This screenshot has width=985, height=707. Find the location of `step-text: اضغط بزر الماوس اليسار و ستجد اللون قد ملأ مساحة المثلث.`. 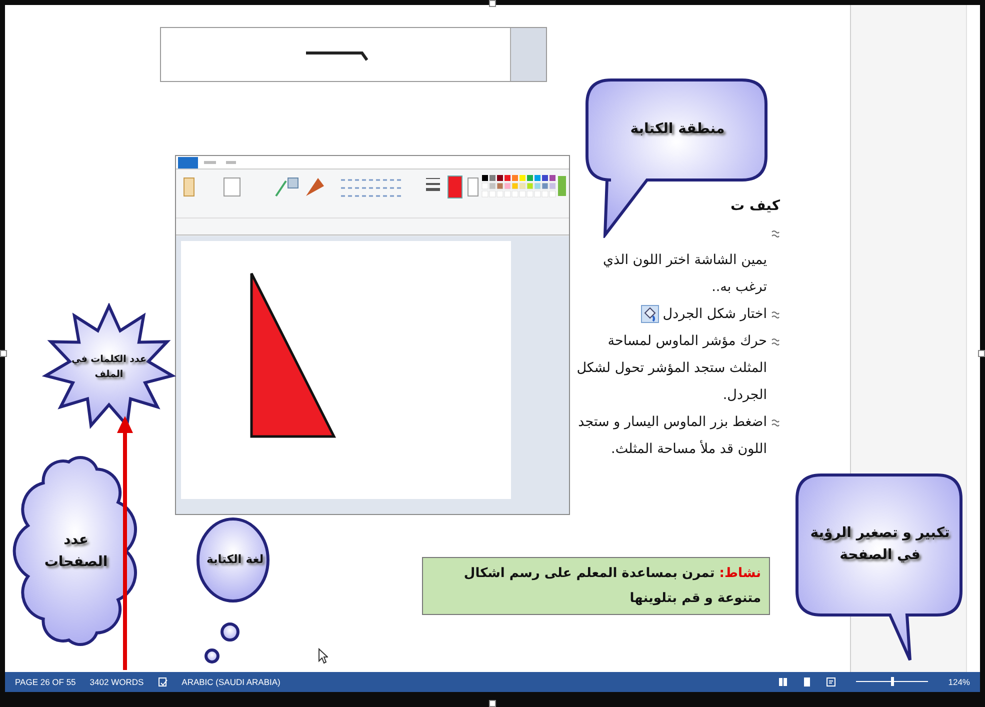

step-text: اضغط بزر الماوس اليسار و ستجد اللون قد ملأ مساحة المثلث. is located at coordinates (672, 436).